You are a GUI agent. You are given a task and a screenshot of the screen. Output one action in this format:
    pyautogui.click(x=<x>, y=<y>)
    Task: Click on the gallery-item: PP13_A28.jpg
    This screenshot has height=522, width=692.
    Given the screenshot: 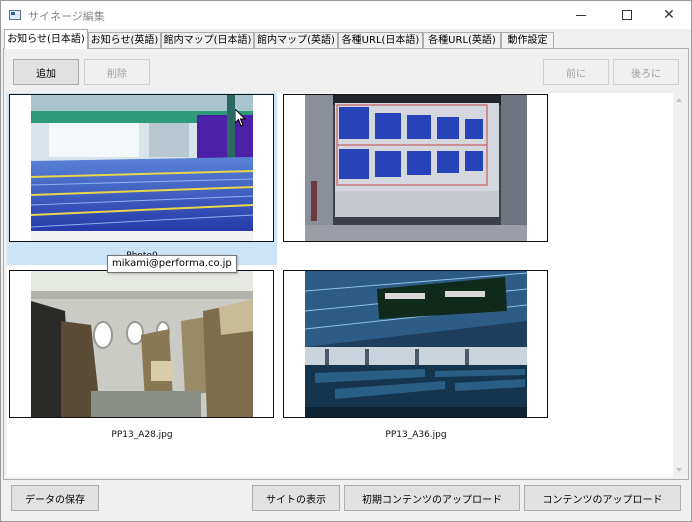 What is the action you would take?
    pyautogui.click(x=142, y=355)
    